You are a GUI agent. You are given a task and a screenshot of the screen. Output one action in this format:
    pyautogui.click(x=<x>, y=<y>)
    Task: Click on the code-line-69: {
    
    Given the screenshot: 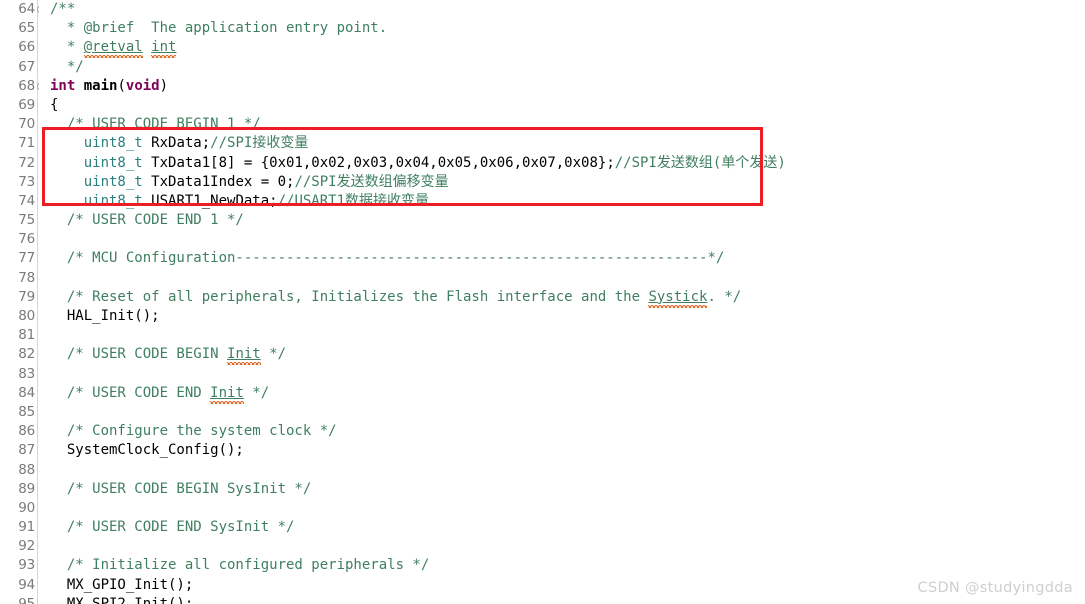 What is the action you would take?
    pyautogui.click(x=562, y=105)
    